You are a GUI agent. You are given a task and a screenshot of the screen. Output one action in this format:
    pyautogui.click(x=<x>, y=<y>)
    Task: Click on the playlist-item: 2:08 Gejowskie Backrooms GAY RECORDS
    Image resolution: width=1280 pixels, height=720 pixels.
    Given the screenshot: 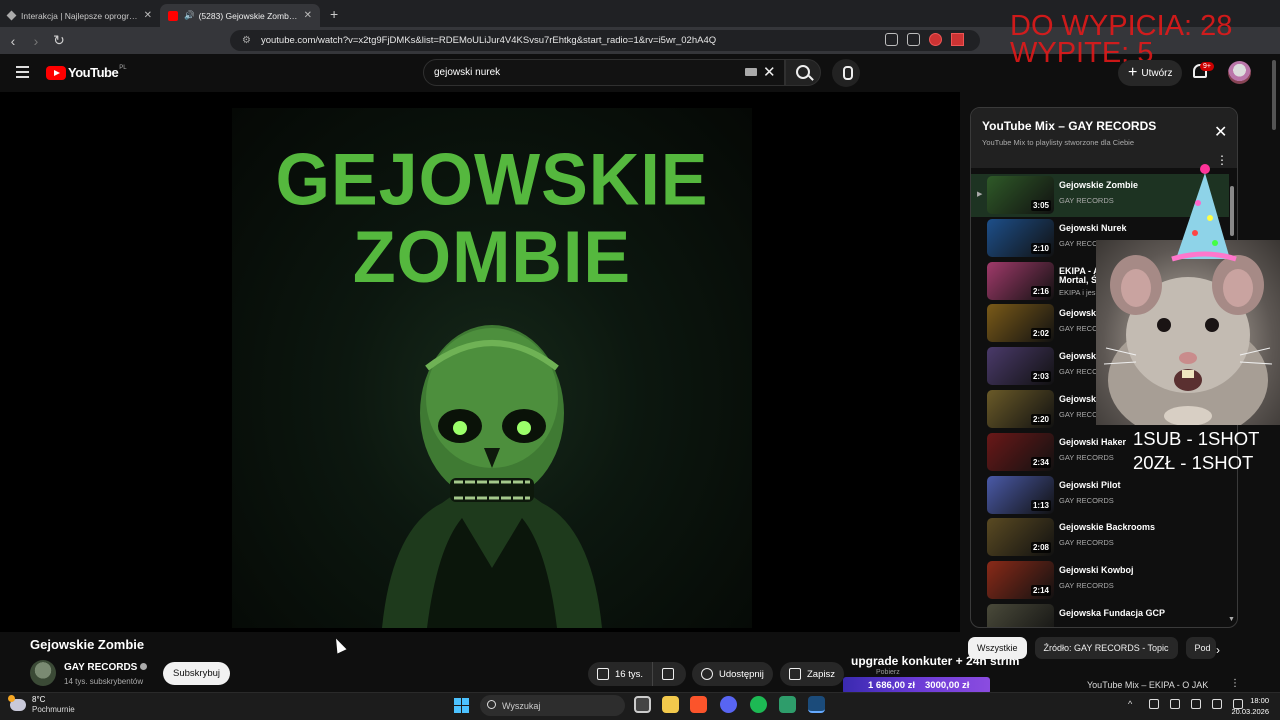 What is the action you would take?
    pyautogui.click(x=1100, y=537)
    